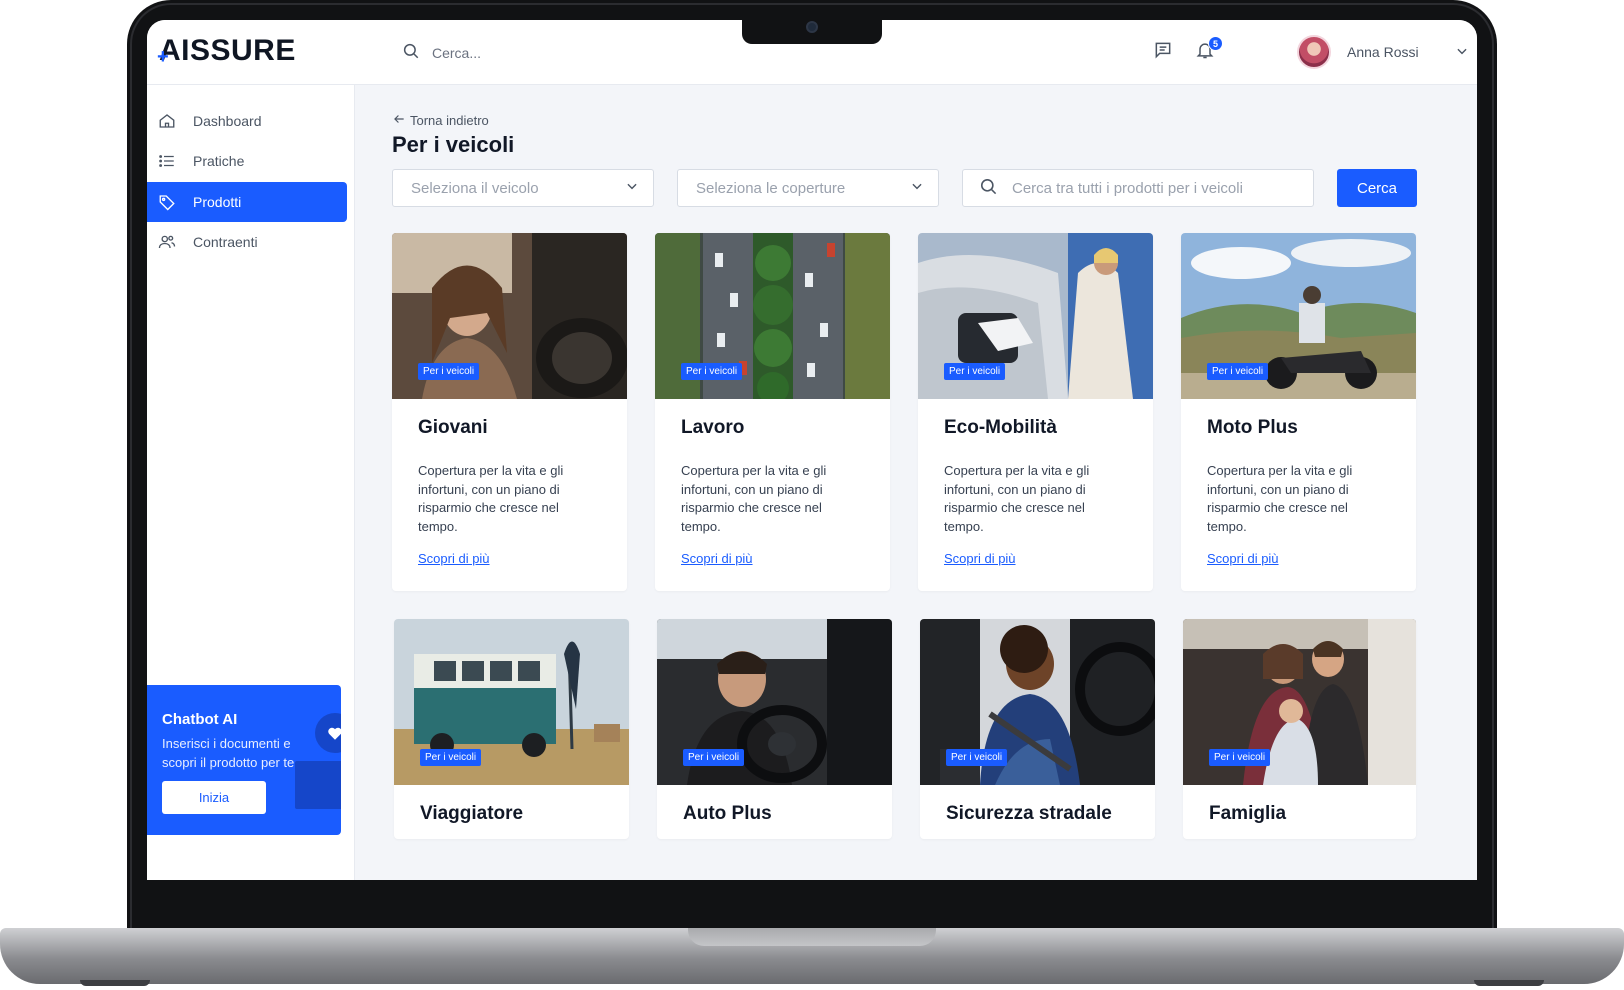 This screenshot has width=1624, height=990. Describe the element at coordinates (453, 144) in the screenshot. I see `page-title: Per i veicoli` at that location.